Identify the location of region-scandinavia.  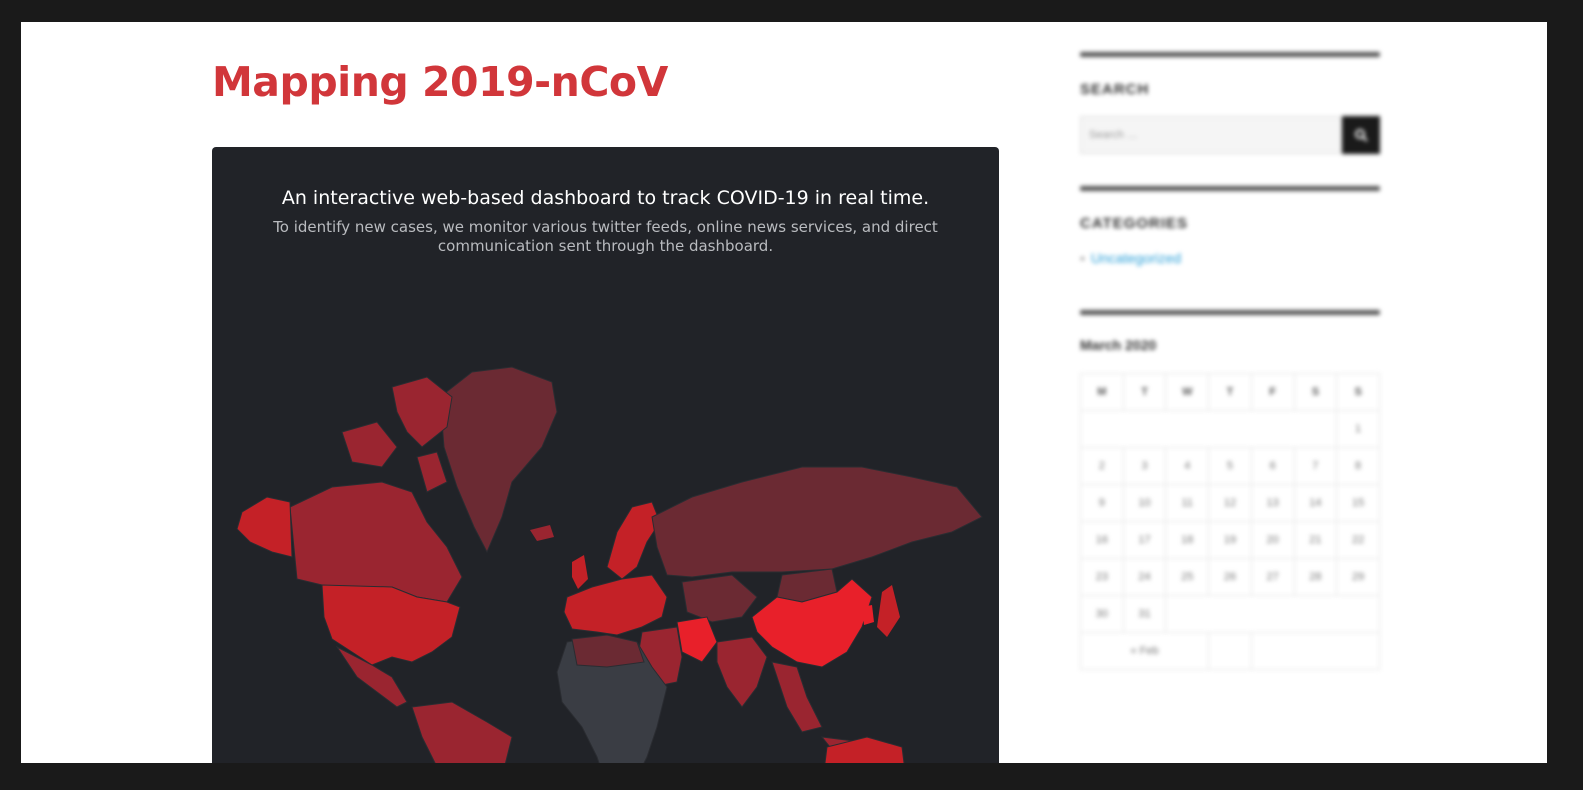
(633, 540).